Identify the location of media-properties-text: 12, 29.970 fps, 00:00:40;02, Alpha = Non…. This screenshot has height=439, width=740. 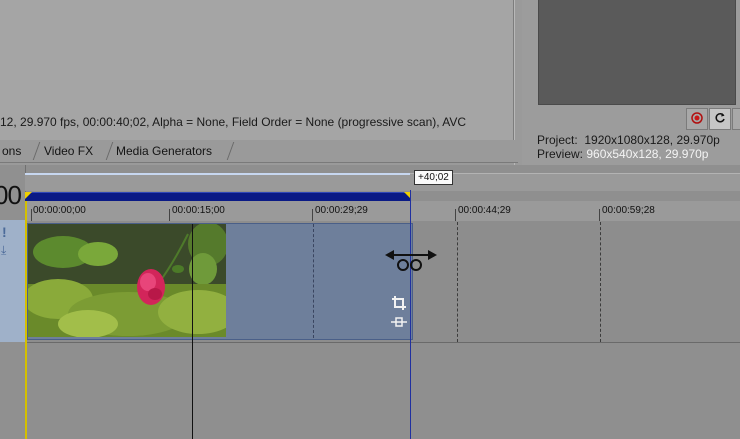
(233, 122).